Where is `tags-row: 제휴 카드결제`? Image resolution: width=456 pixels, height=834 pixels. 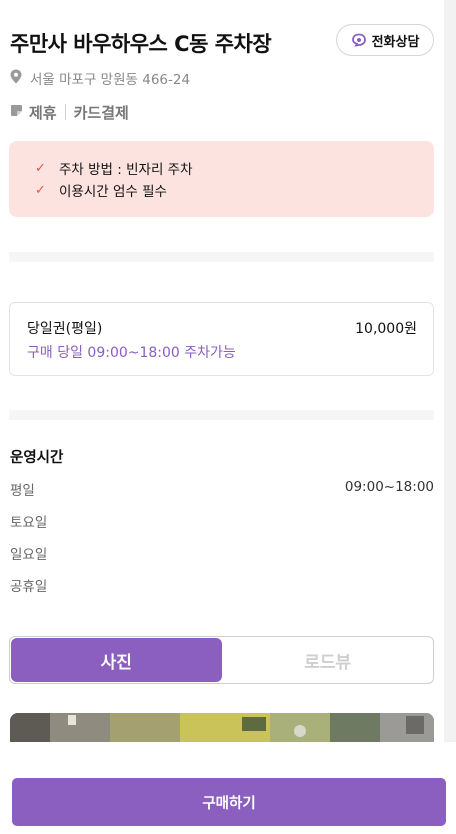 tags-row: 제휴 카드결제 is located at coordinates (69, 112).